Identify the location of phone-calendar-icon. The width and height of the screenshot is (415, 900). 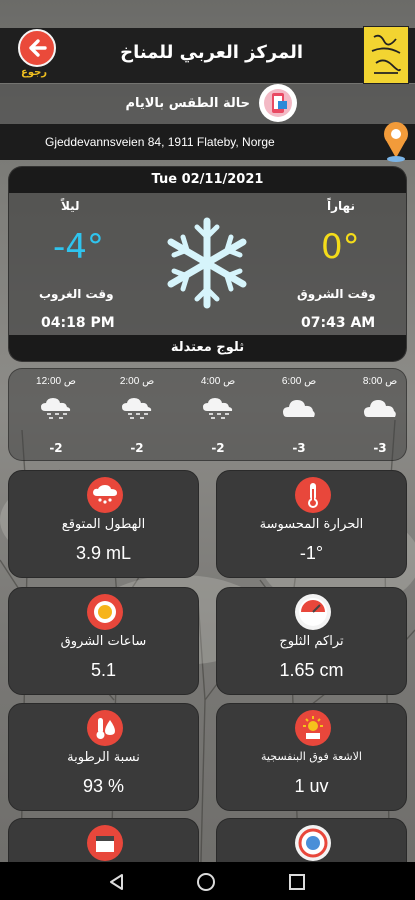
(278, 103).